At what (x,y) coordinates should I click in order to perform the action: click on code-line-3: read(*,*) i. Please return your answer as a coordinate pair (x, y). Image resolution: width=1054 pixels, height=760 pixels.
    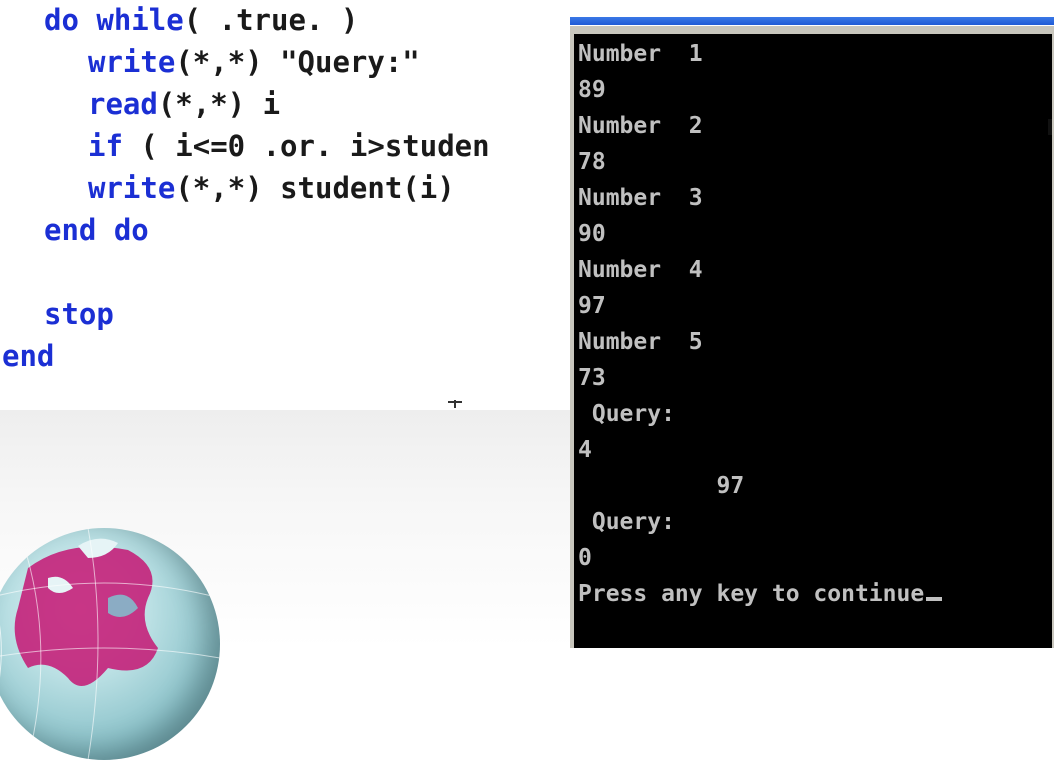
    Looking at the image, I should click on (184, 104).